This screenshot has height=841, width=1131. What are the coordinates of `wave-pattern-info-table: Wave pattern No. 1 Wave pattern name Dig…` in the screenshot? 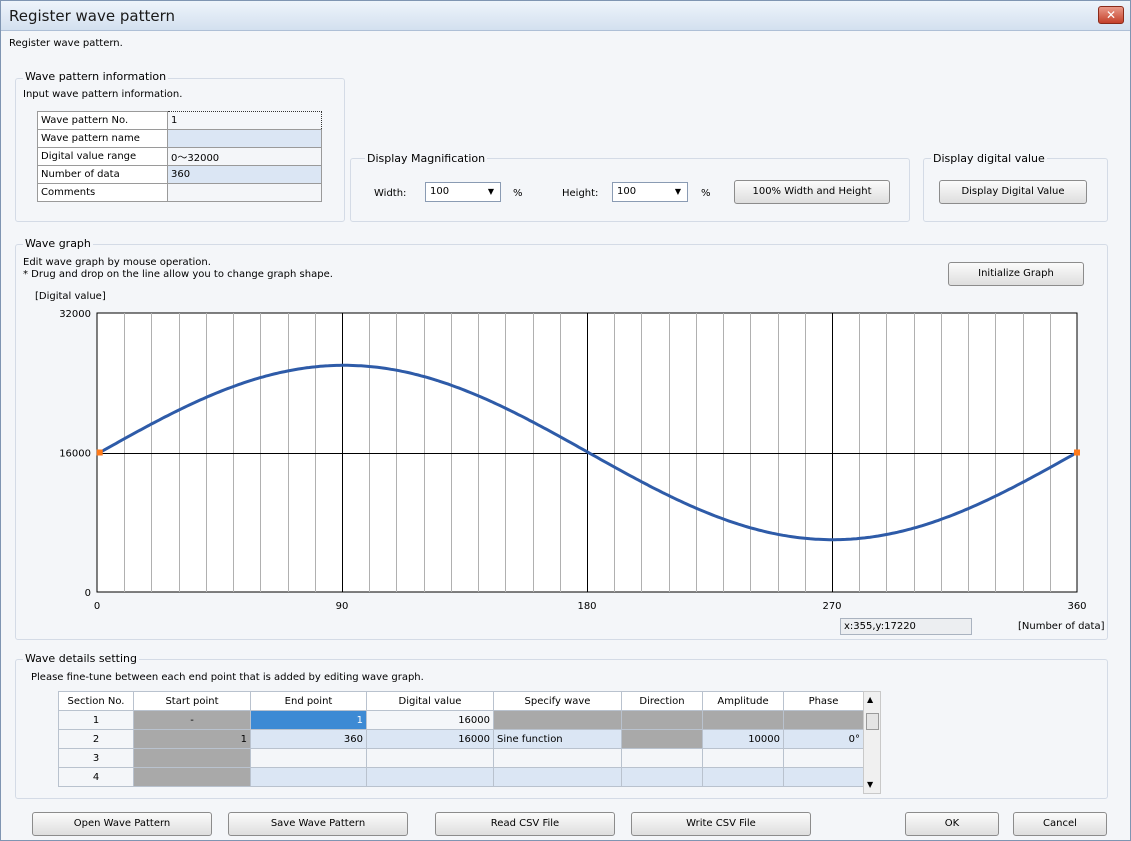 It's located at (179, 156).